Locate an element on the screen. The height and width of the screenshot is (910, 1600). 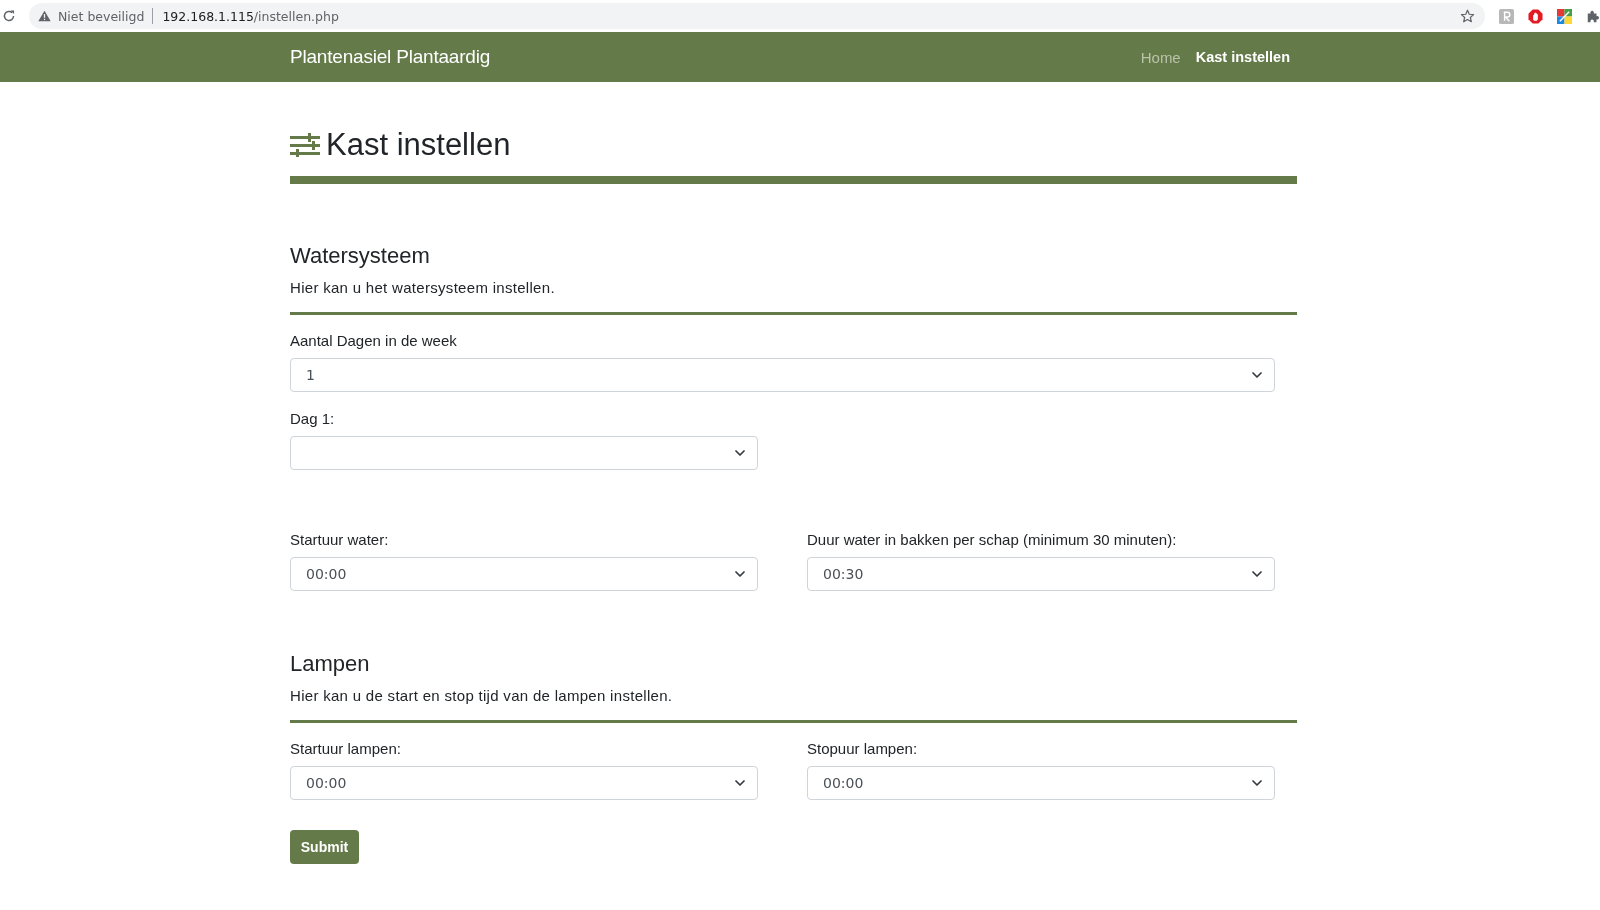
field-label: Duur water in bakken per schap (minimum 30 minuten): is located at coordinates (992, 540).